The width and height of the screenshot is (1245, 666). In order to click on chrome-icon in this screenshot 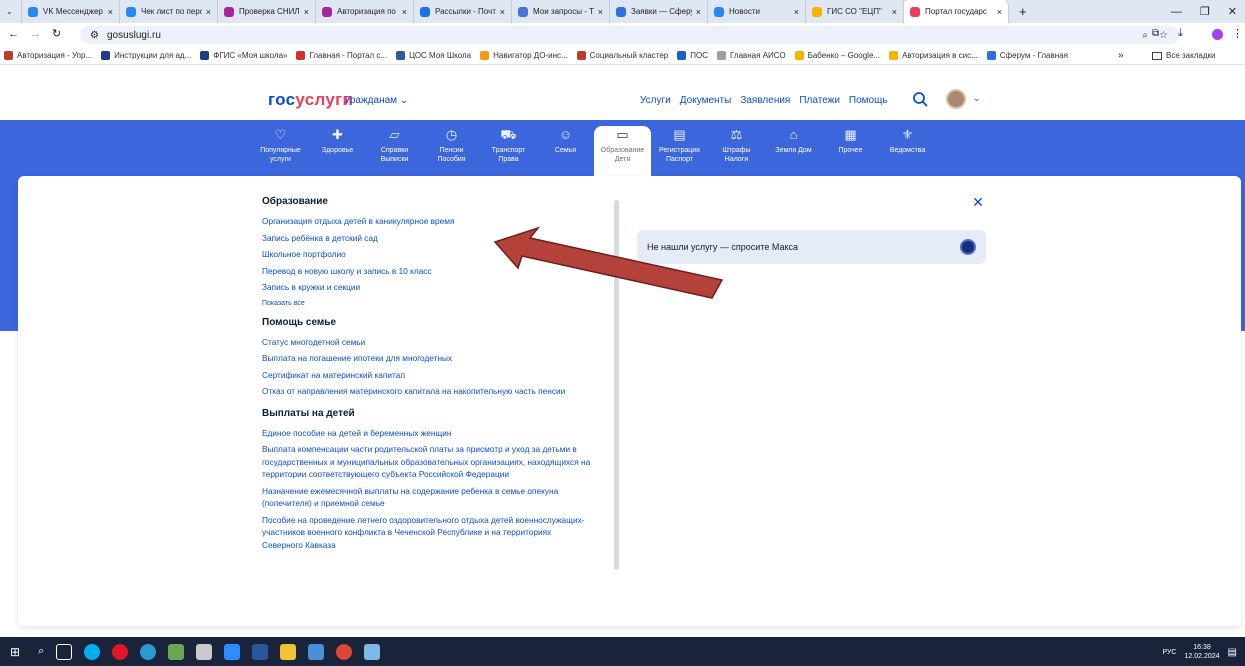, I will do `click(344, 651)`.